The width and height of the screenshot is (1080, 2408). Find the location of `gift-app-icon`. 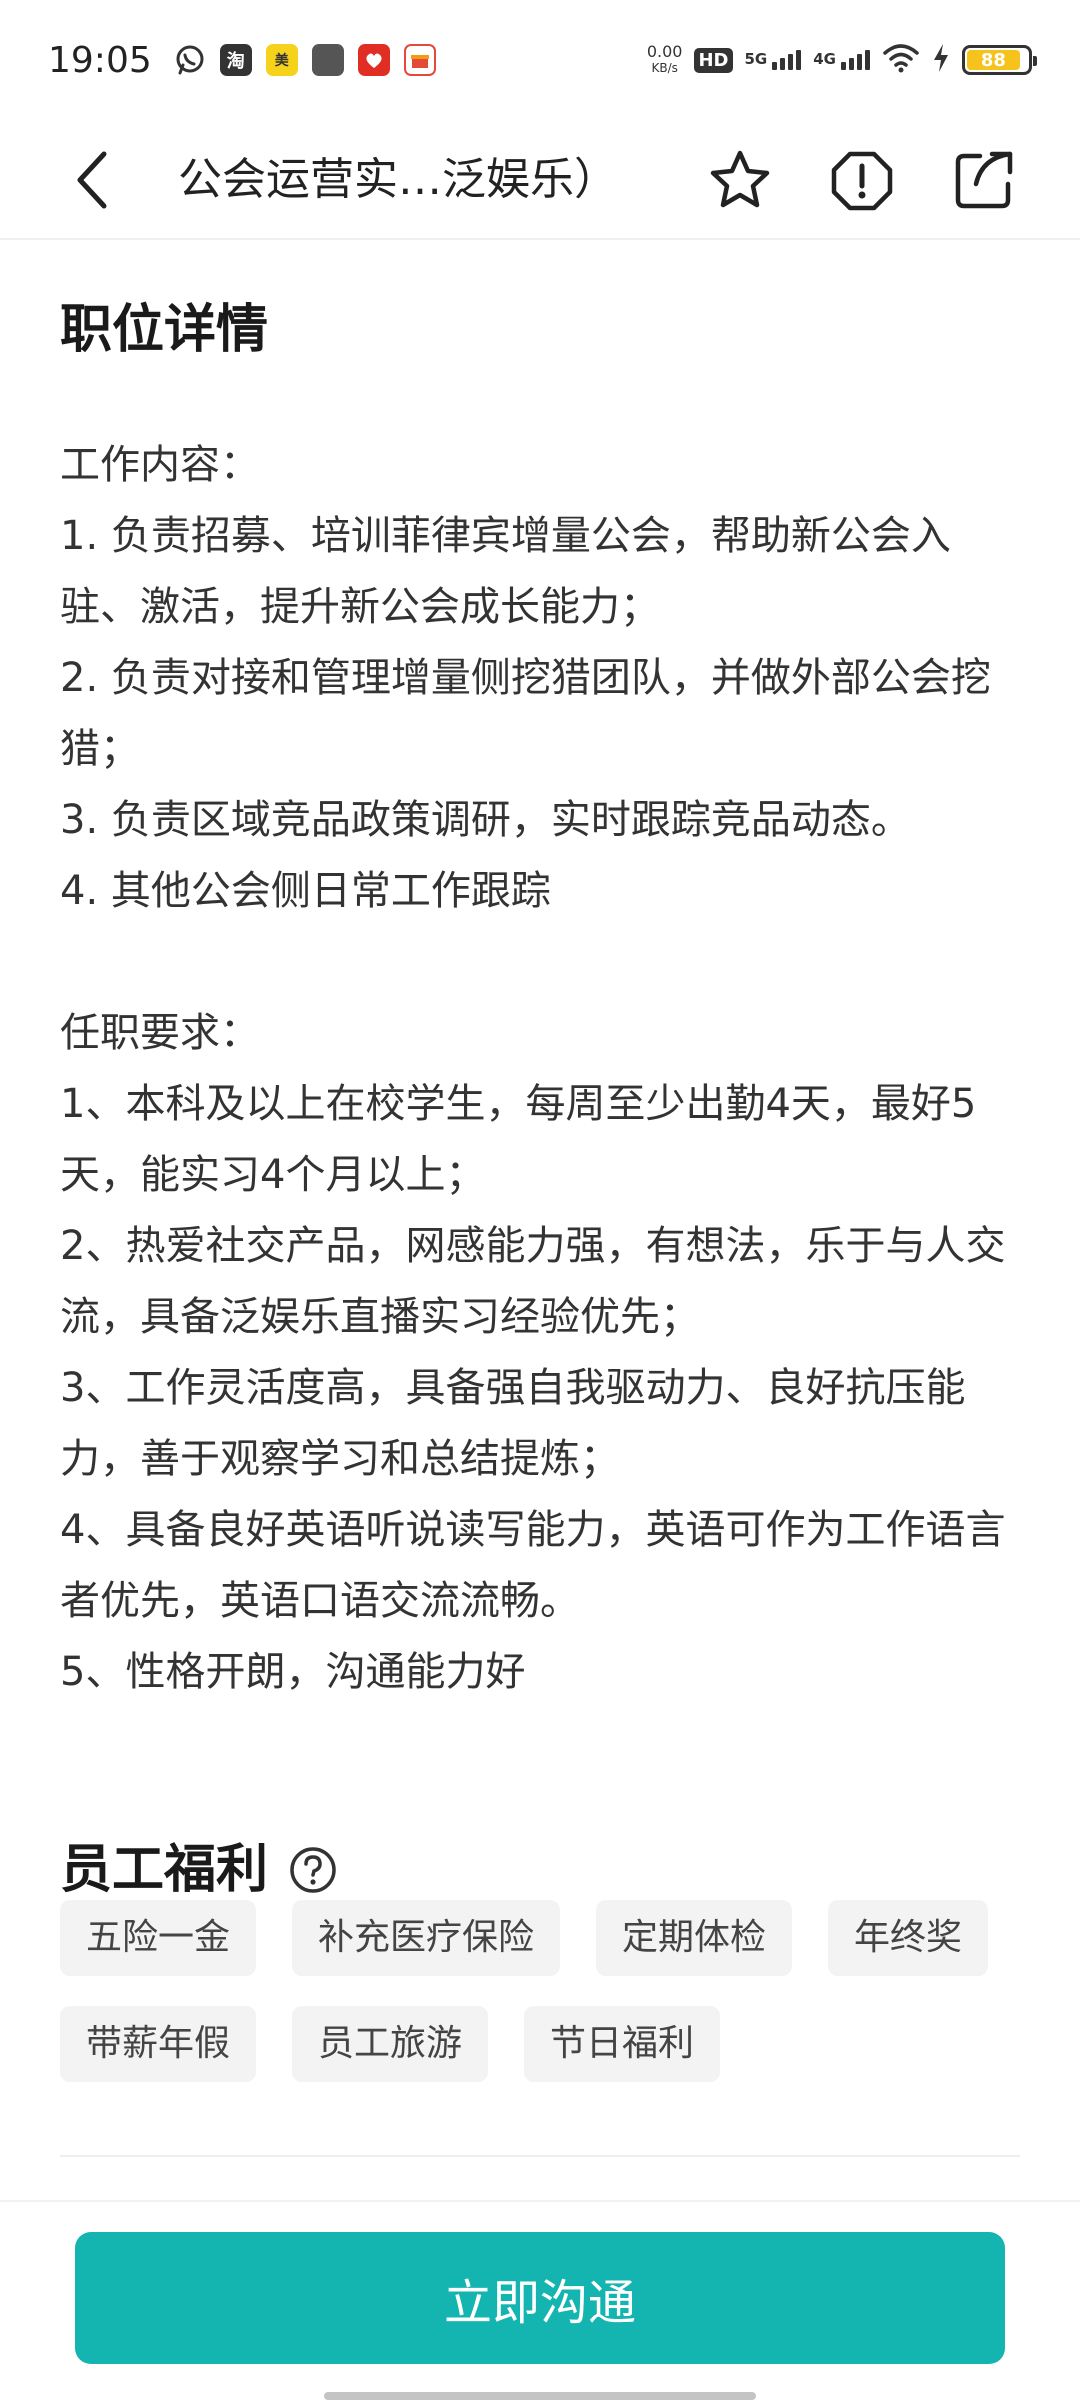

gift-app-icon is located at coordinates (419, 60).